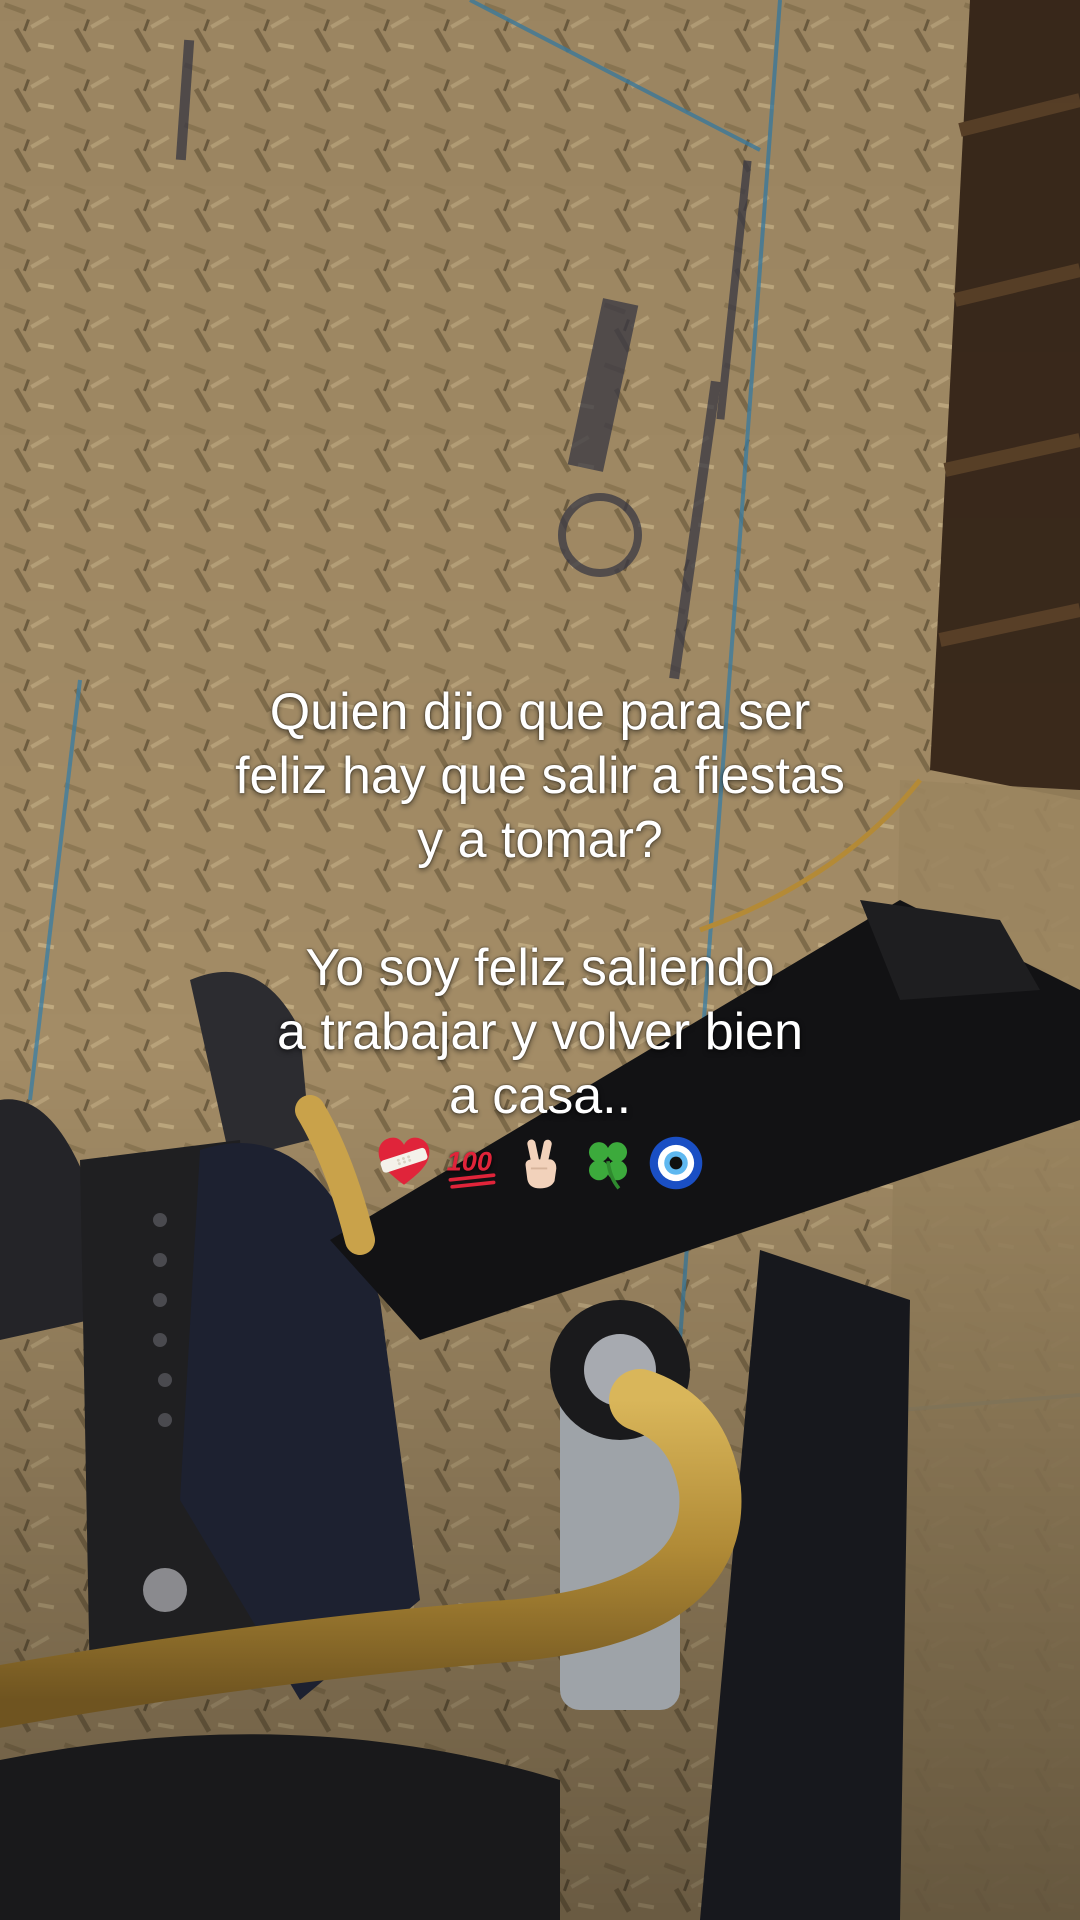 The width and height of the screenshot is (1080, 1920). Describe the element at coordinates (540, 776) in the screenshot. I see `caption-line: feliz hay que salir a fiestas` at that location.